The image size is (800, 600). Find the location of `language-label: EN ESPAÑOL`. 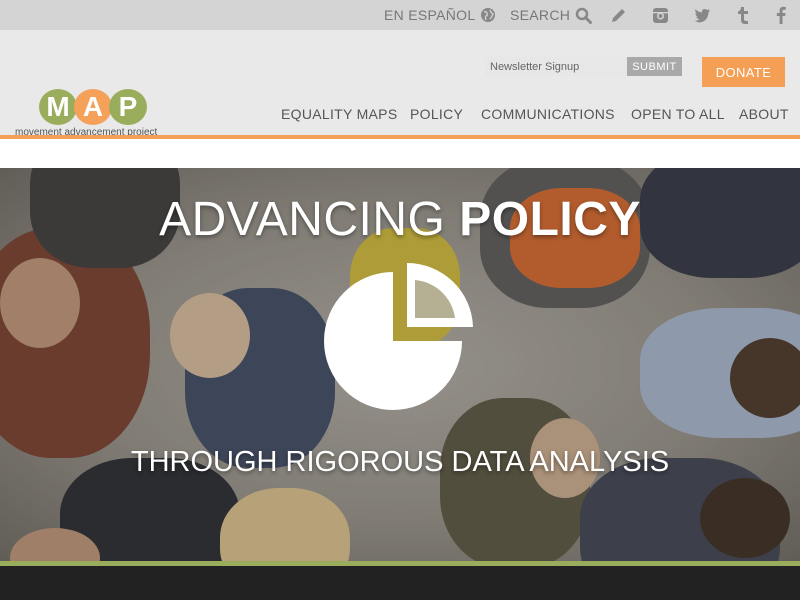

language-label: EN ESPAÑOL is located at coordinates (430, 15).